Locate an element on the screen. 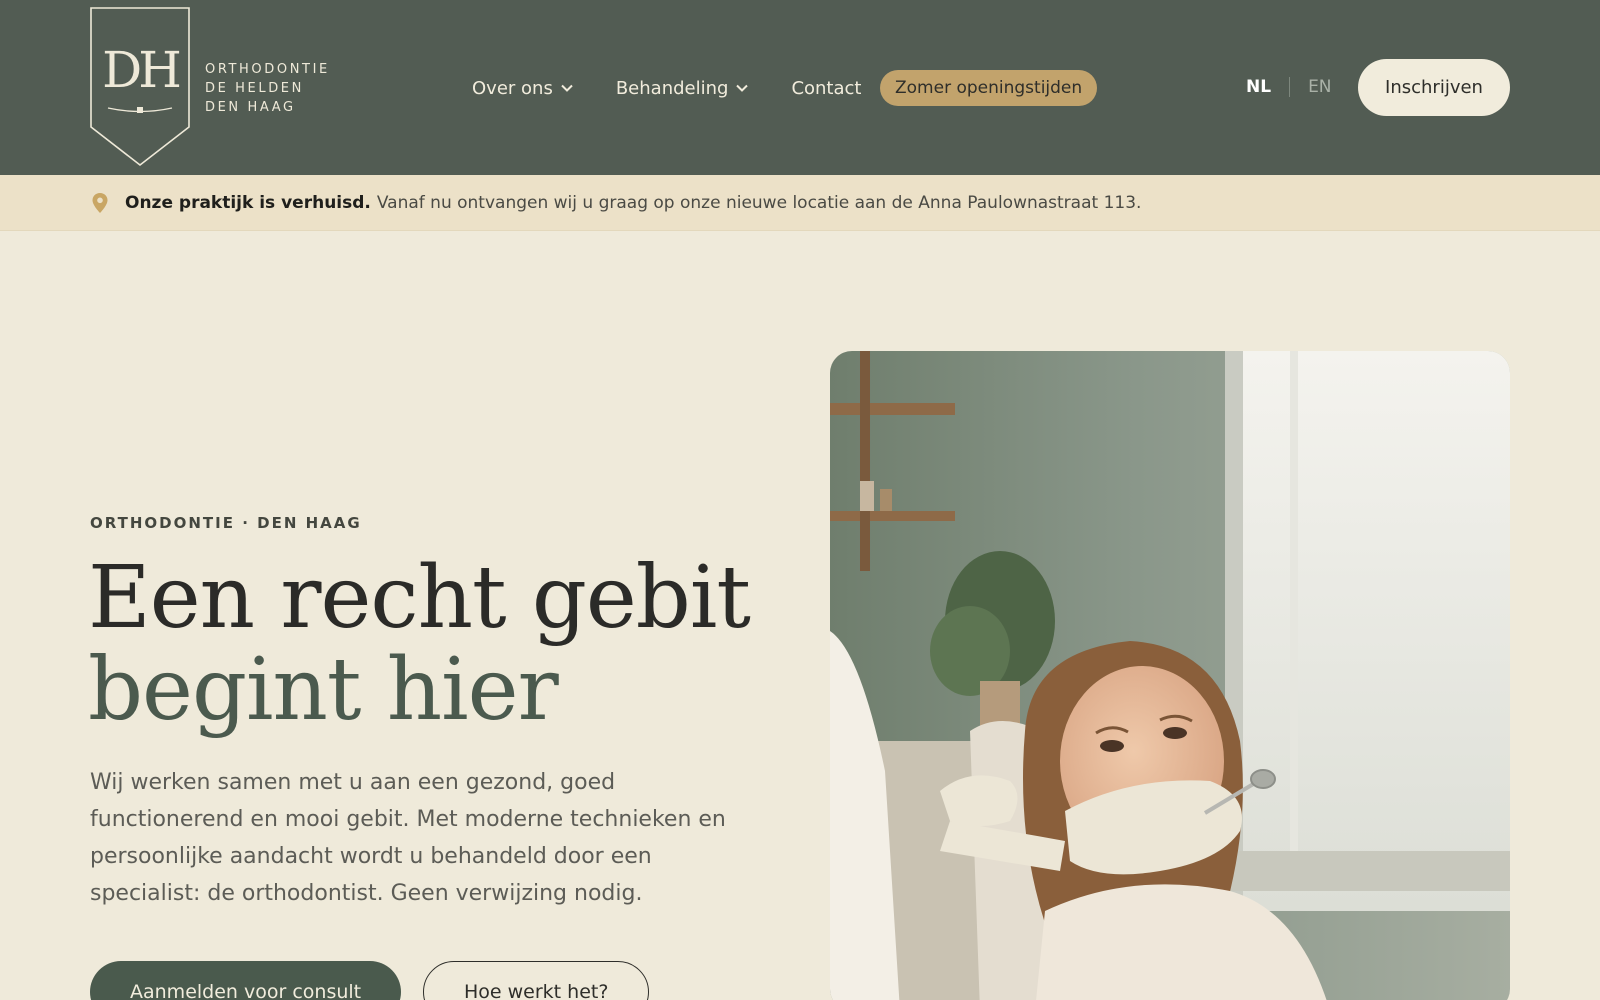  nav-item-over-ons: Over ons is located at coordinates (523, 88).